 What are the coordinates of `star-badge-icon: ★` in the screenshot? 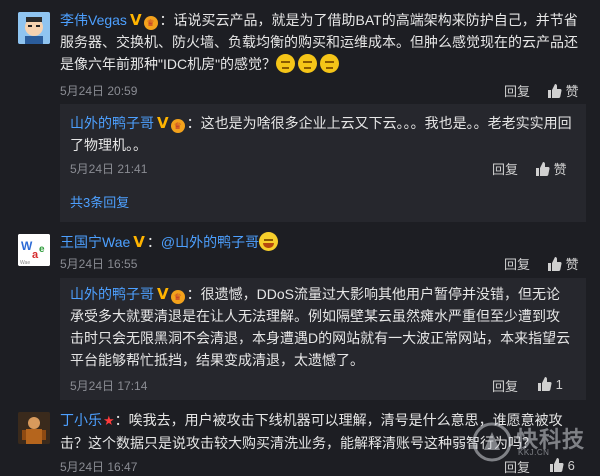 It's located at (109, 420).